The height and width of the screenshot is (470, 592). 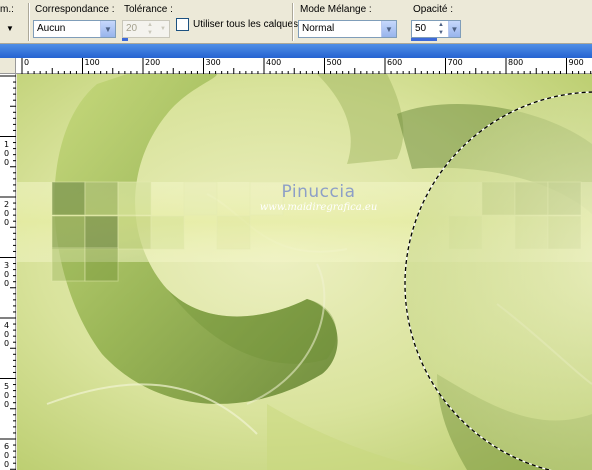 What do you see at coordinates (125, 39) in the screenshot?
I see `tolerance-slider` at bounding box center [125, 39].